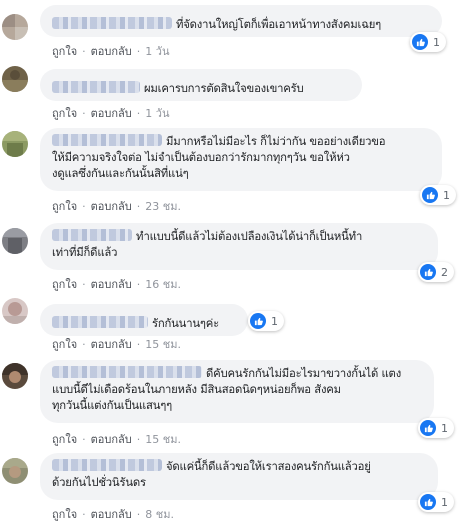 This screenshot has height=523, width=466. I want to click on comment-text: รักกันนานๆค่ะ, so click(185, 323).